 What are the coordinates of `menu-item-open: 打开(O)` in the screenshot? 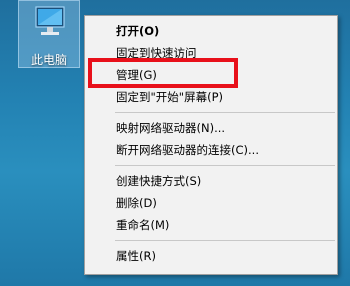 It's located at (211, 31).